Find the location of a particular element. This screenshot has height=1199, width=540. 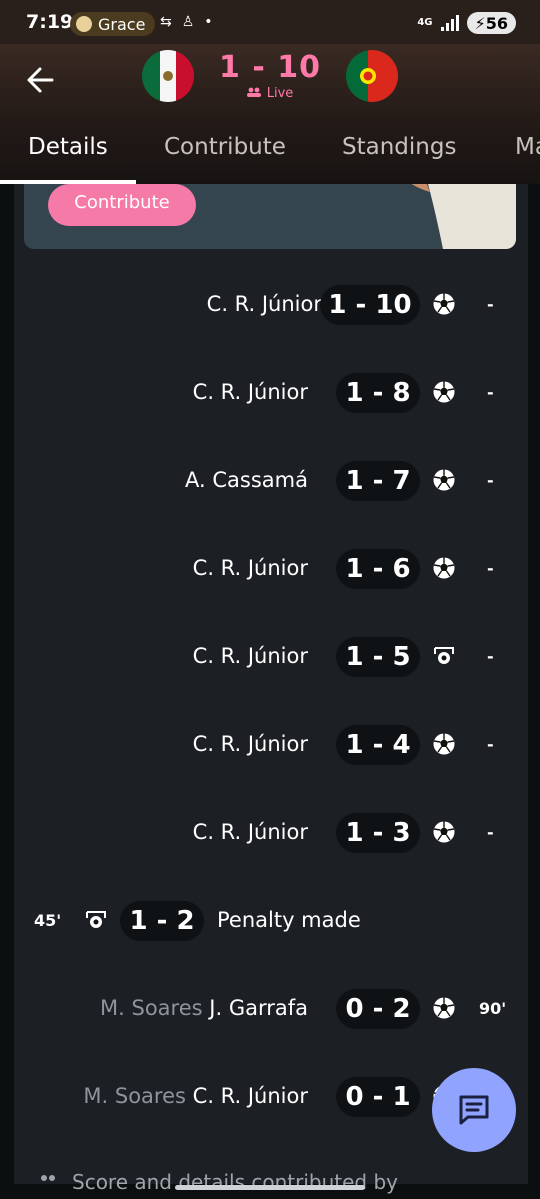

sync-icon: ⇆ is located at coordinates (166, 22).